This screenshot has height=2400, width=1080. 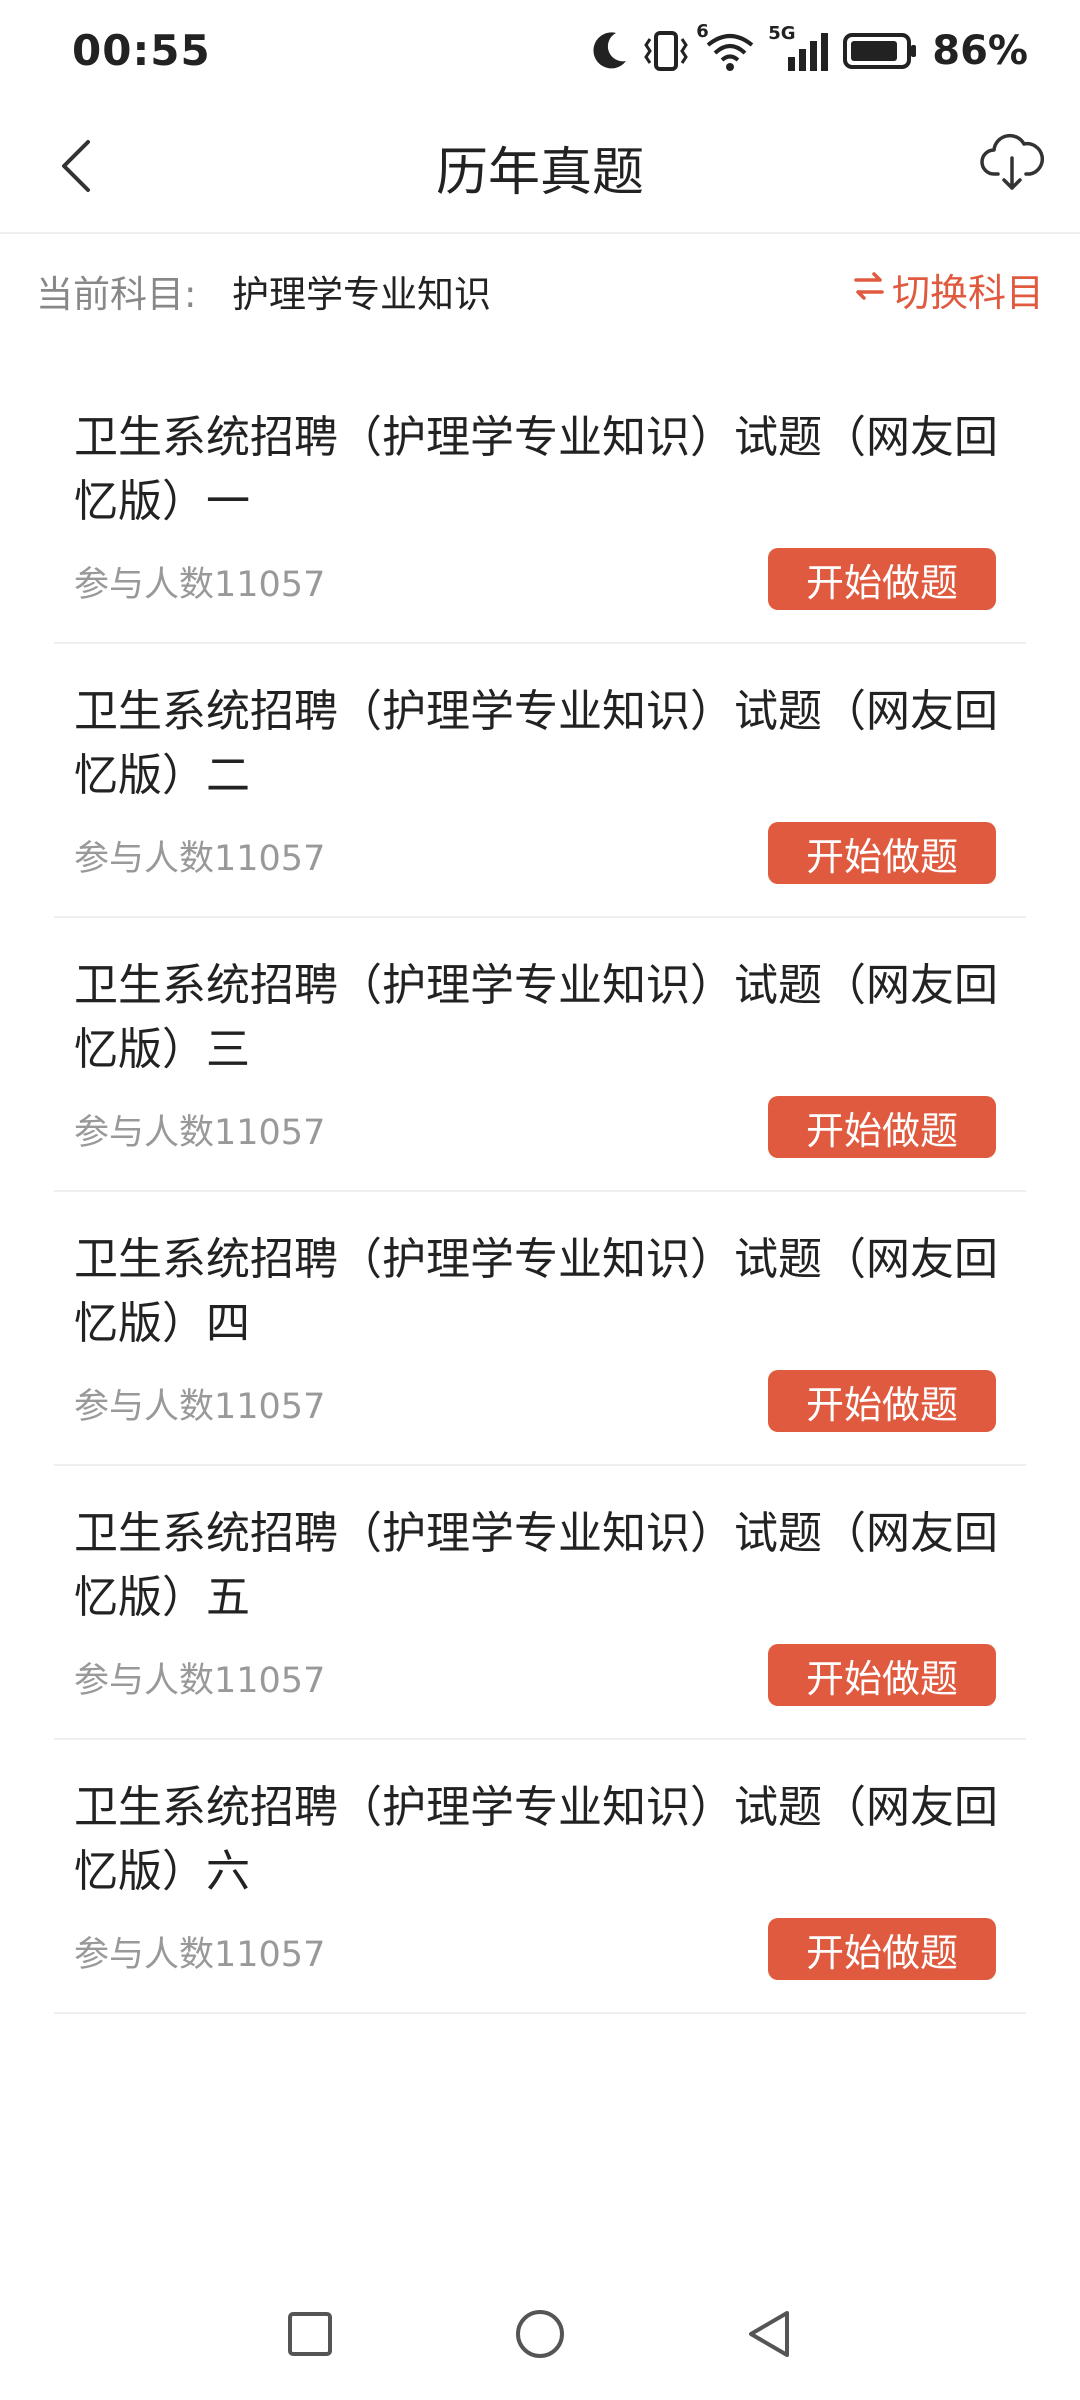 I want to click on navigation-bar, so click(x=540, y=2335).